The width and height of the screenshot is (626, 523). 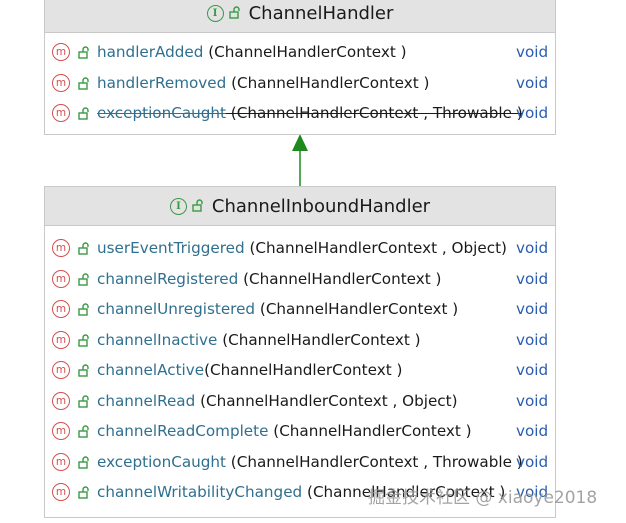 I want to click on method-name: handlerAdded, so click(x=150, y=52).